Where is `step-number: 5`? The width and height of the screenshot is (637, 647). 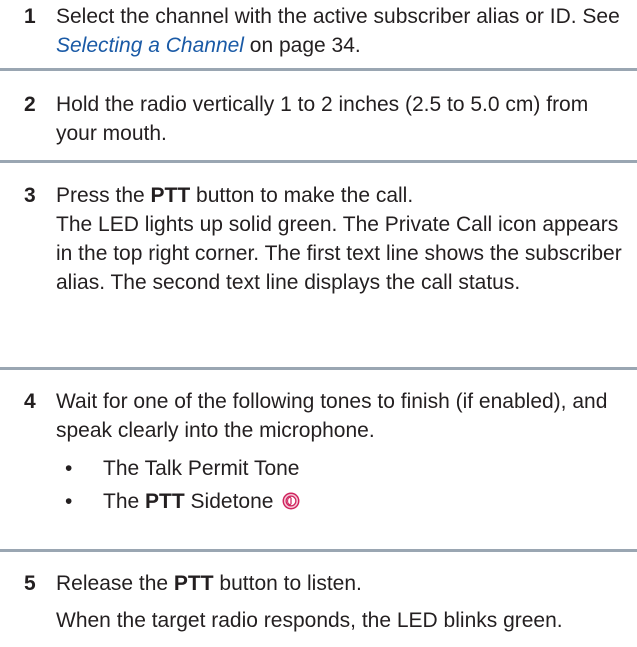 step-number: 5 is located at coordinates (30, 583).